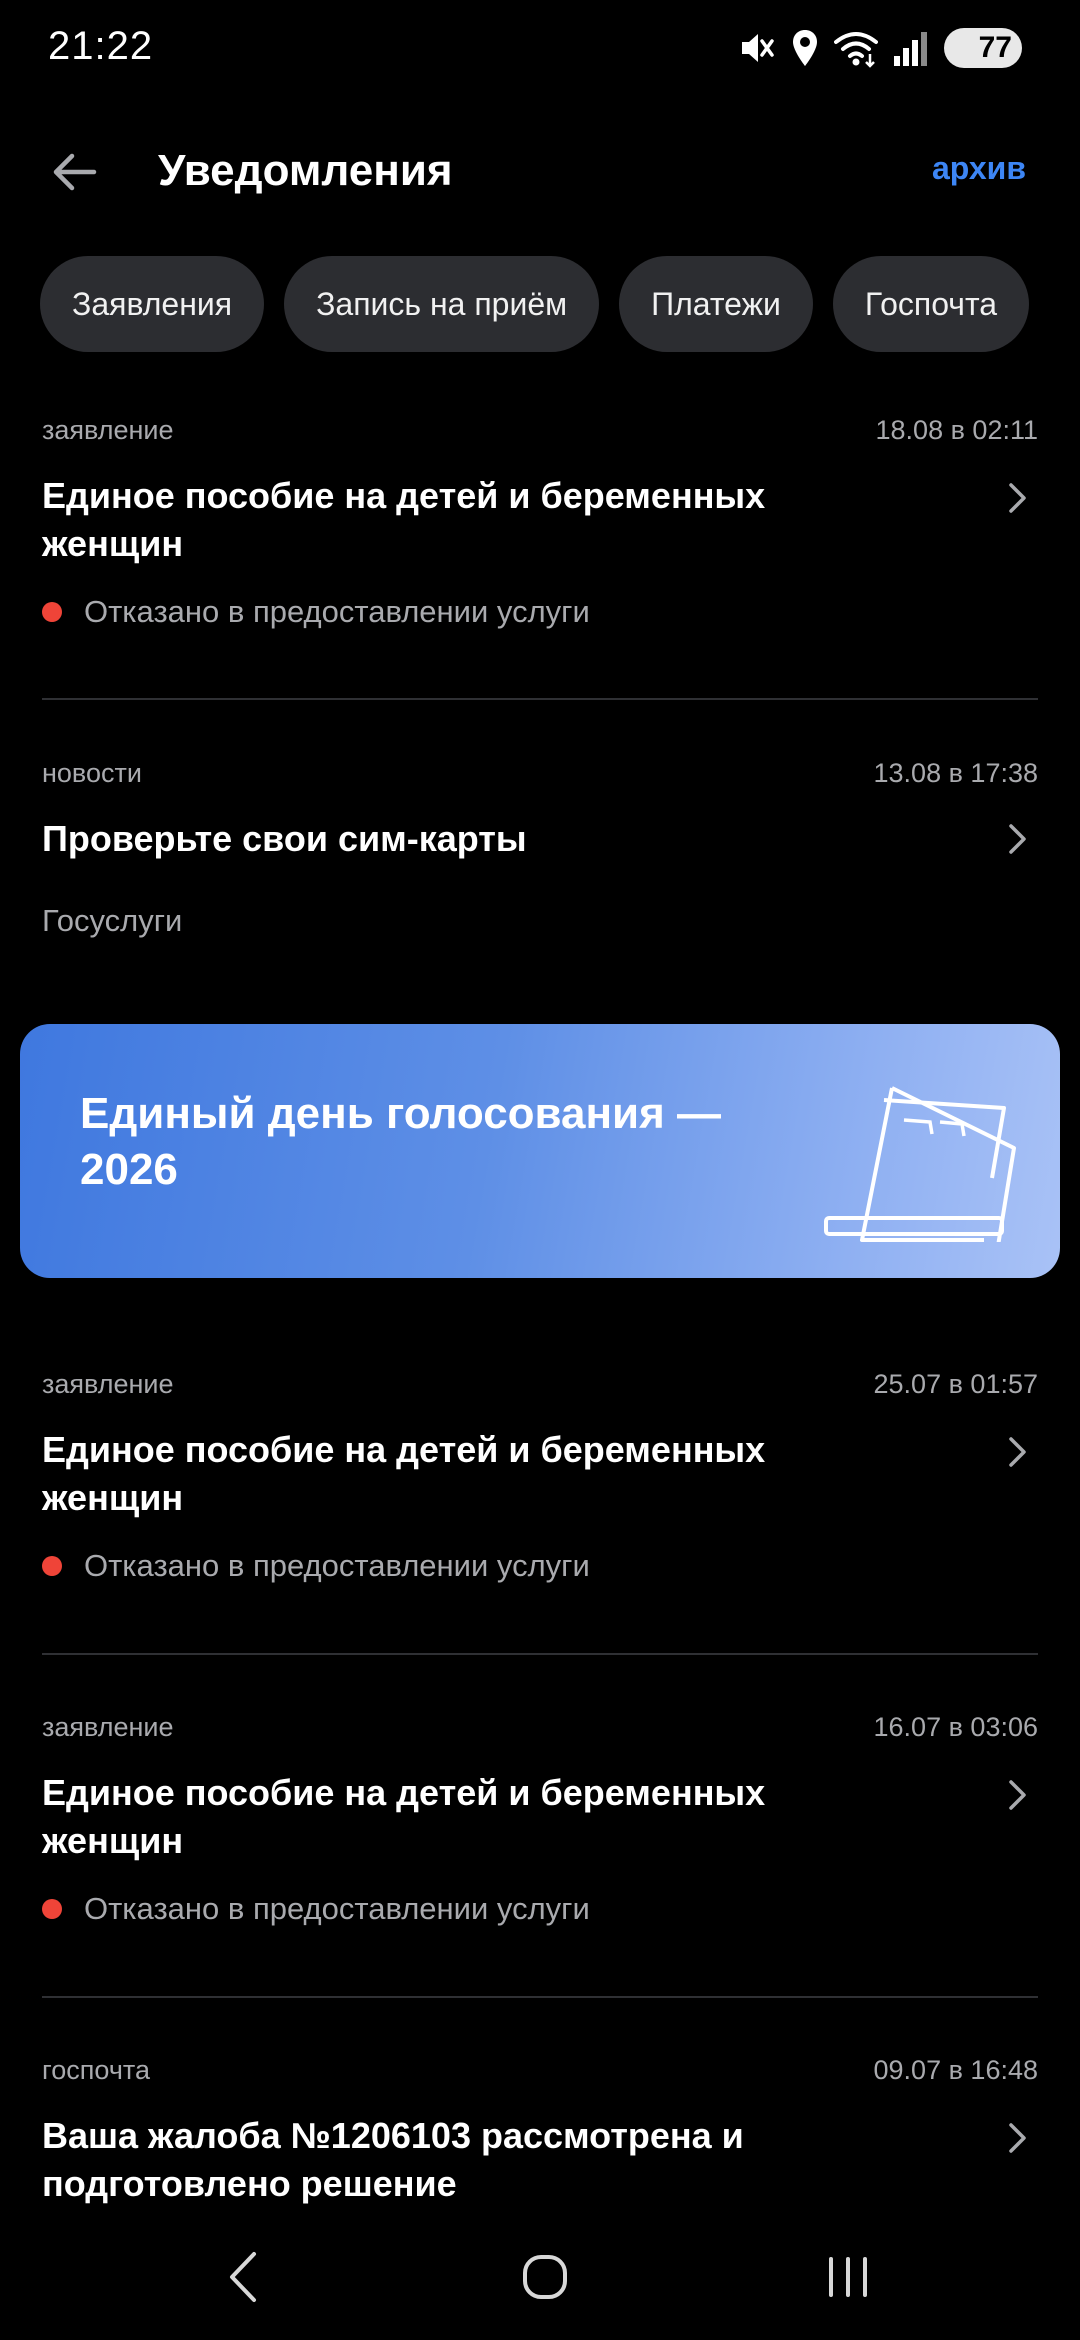 The image size is (1080, 2340). Describe the element at coordinates (112, 920) in the screenshot. I see `notification-source: Госуслуги` at that location.